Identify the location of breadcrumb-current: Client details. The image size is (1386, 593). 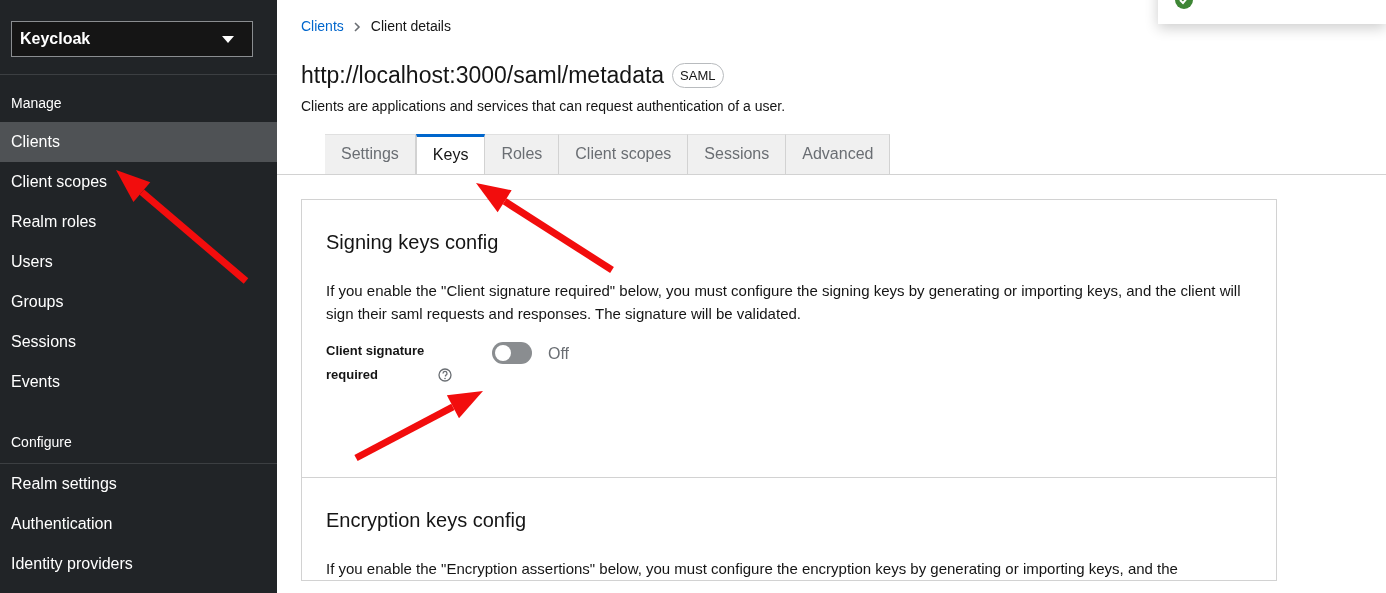
(410, 26).